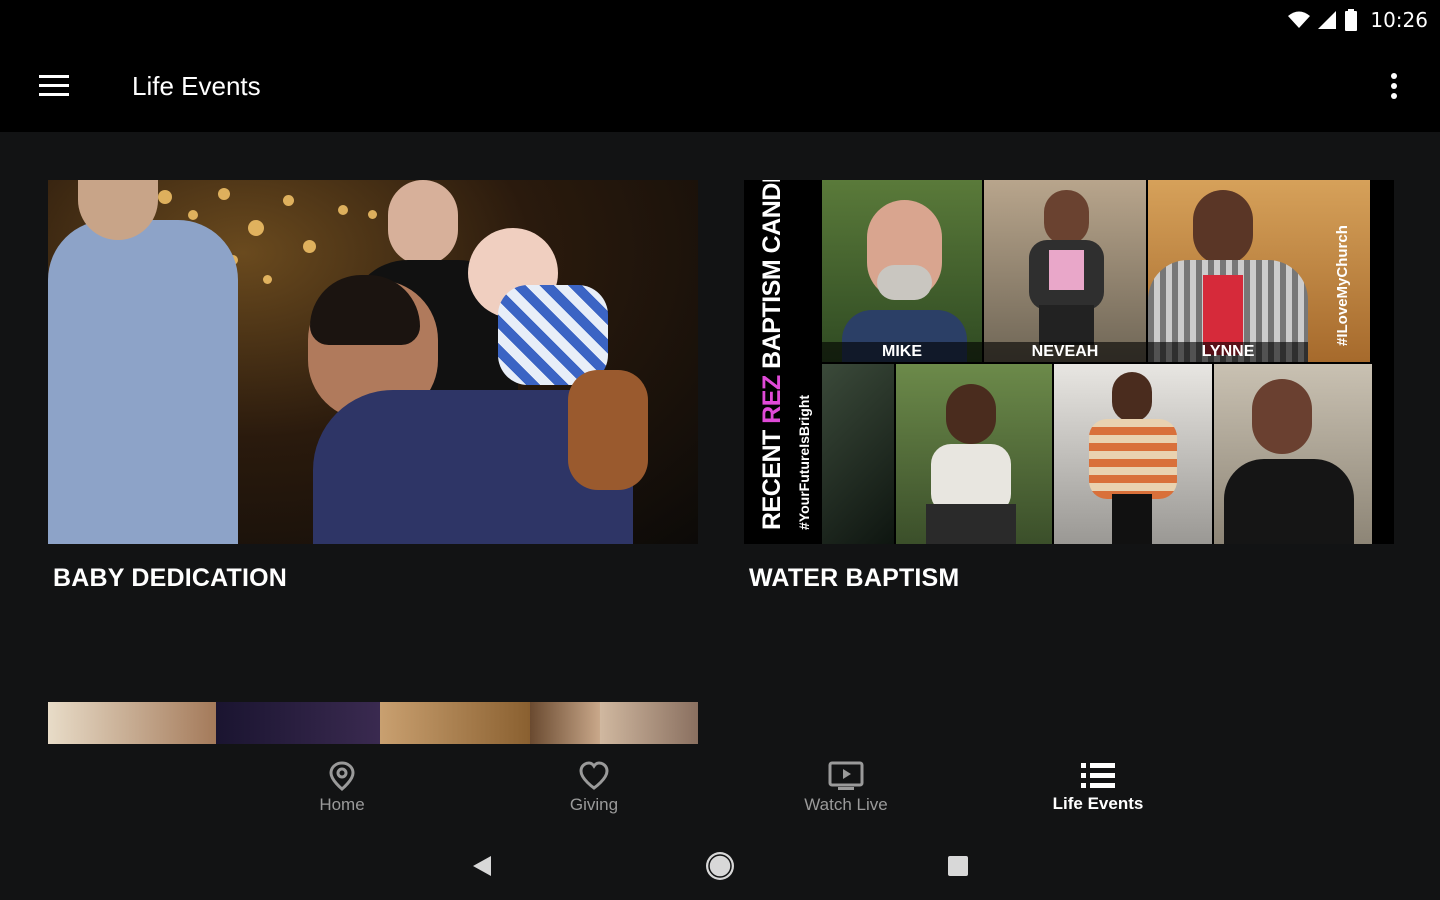  I want to click on collage-hashtag-left: #YourFutureIsBright, so click(804, 462).